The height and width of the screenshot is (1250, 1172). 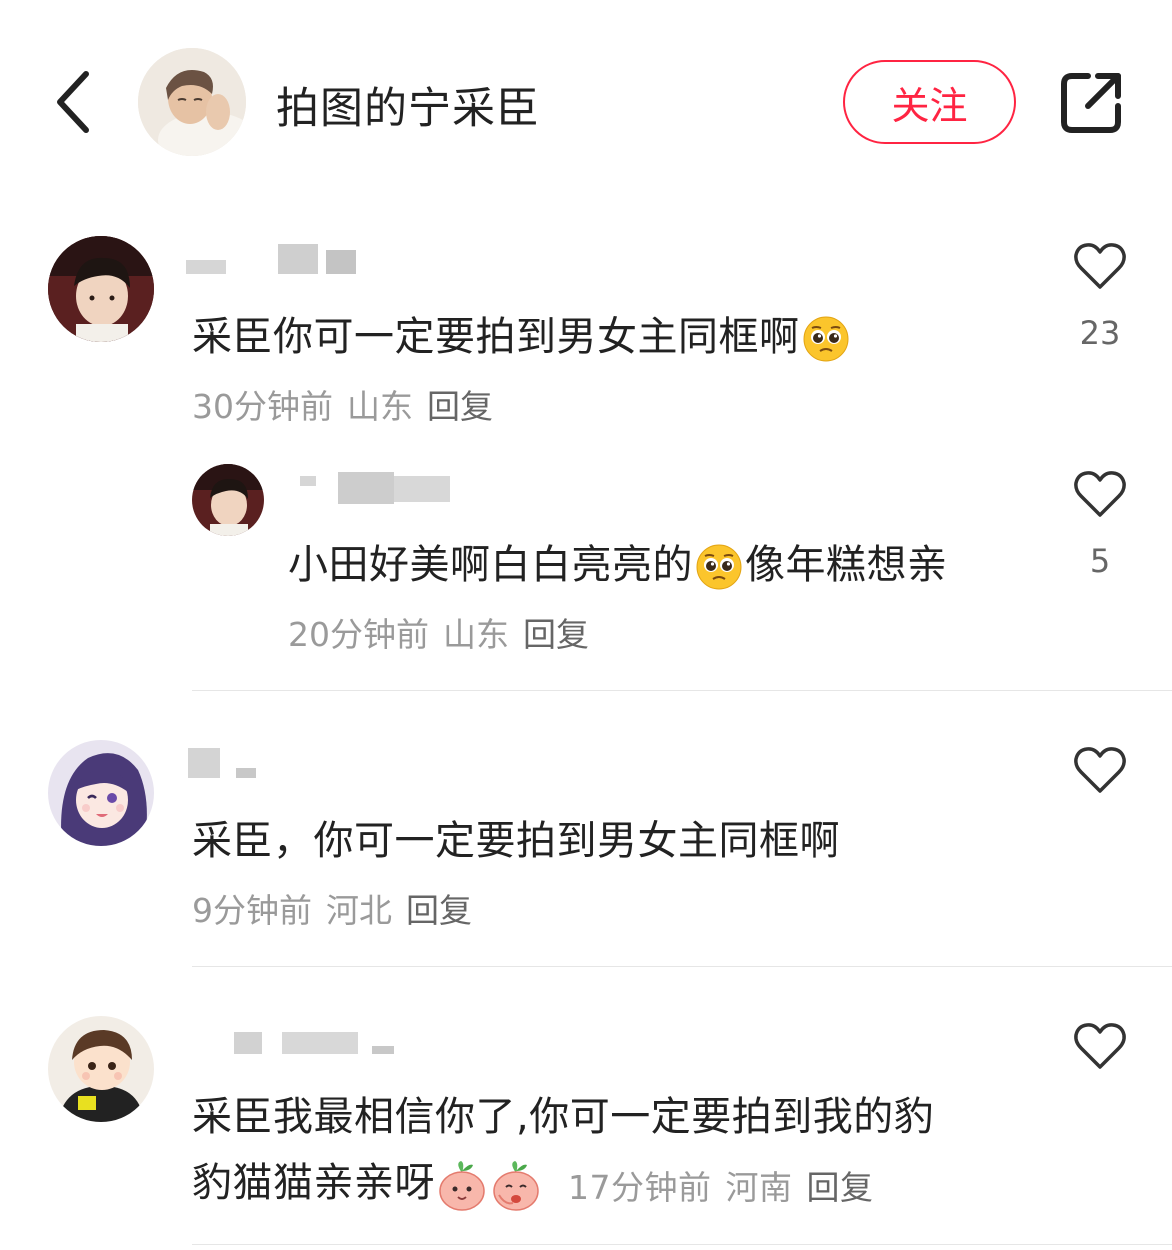 I want to click on like-button: 5, so click(x=1100, y=525).